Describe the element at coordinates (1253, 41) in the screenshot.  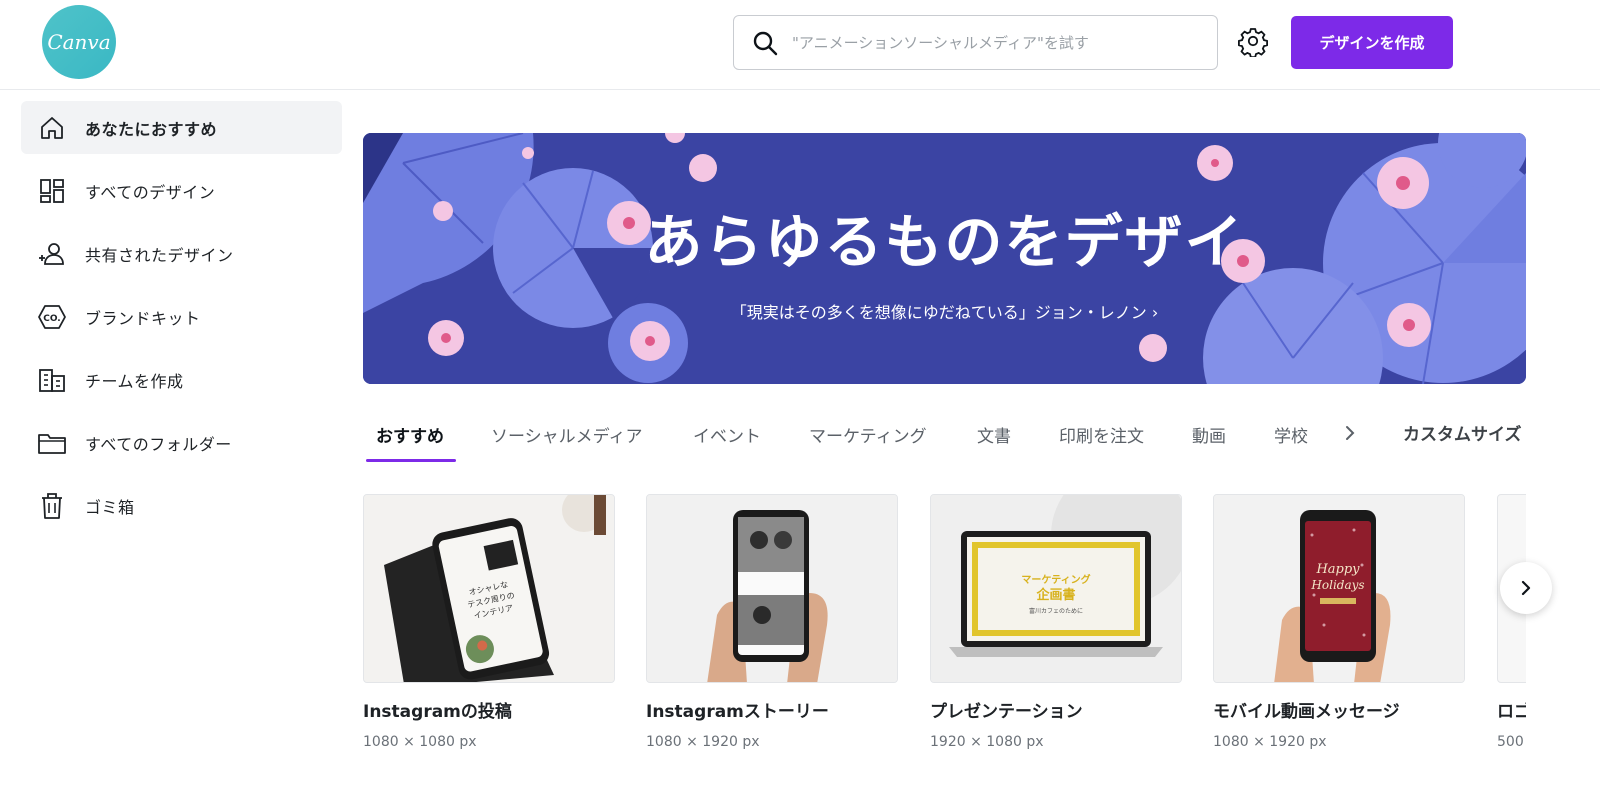
I see `gear-icon` at that location.